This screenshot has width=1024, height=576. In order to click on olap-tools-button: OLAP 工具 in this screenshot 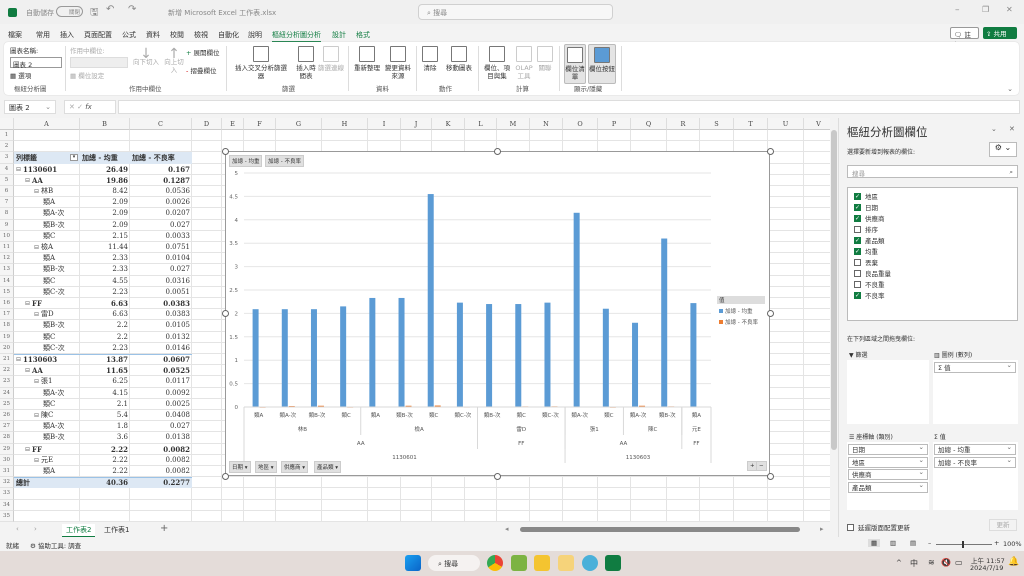, I will do `click(524, 63)`.